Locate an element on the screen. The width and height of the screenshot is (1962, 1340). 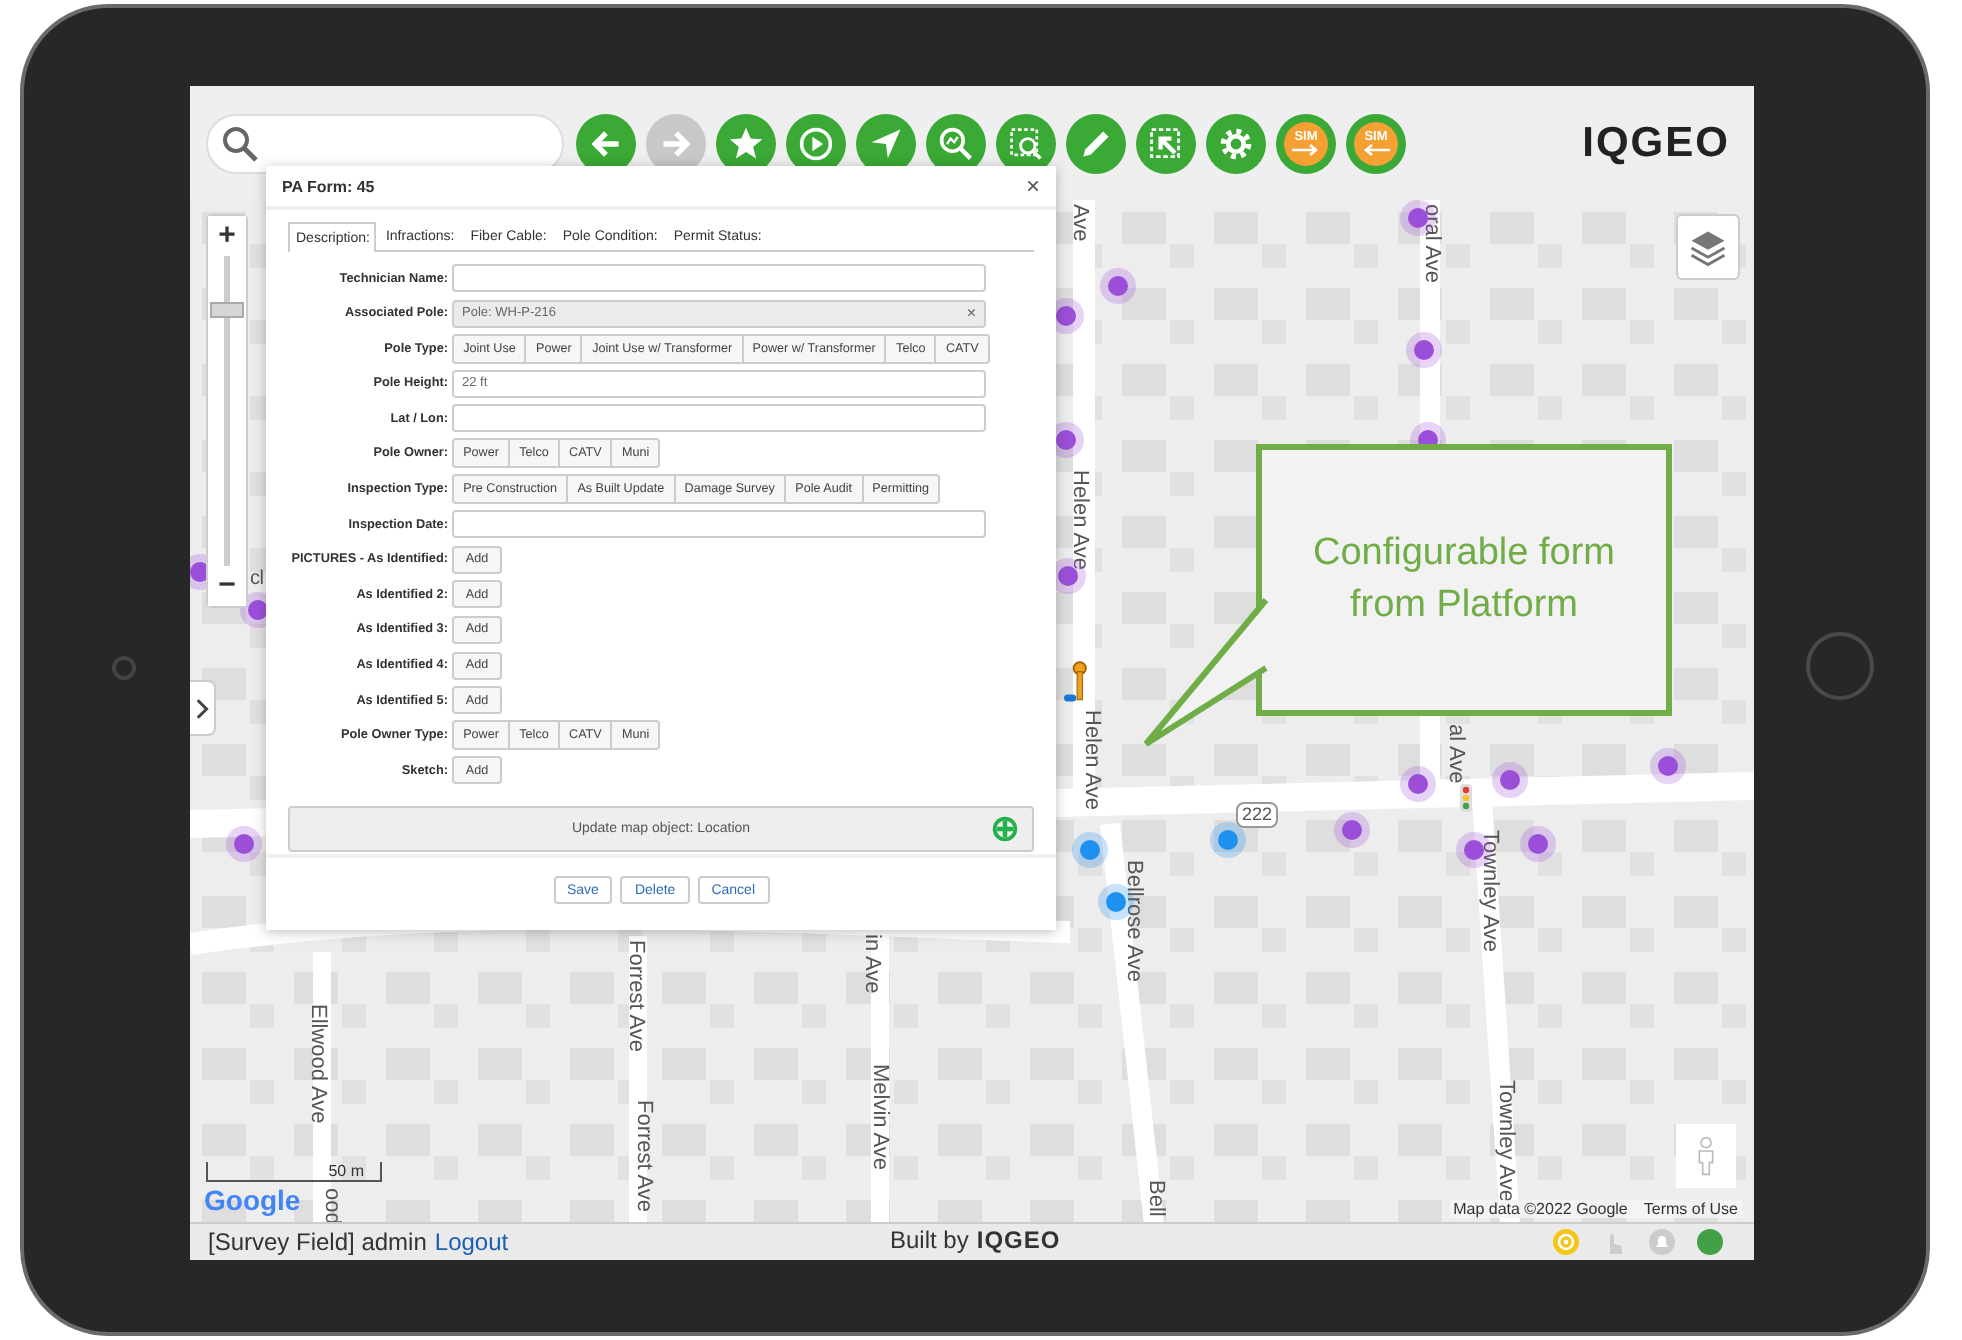
play-icon is located at coordinates (816, 143).